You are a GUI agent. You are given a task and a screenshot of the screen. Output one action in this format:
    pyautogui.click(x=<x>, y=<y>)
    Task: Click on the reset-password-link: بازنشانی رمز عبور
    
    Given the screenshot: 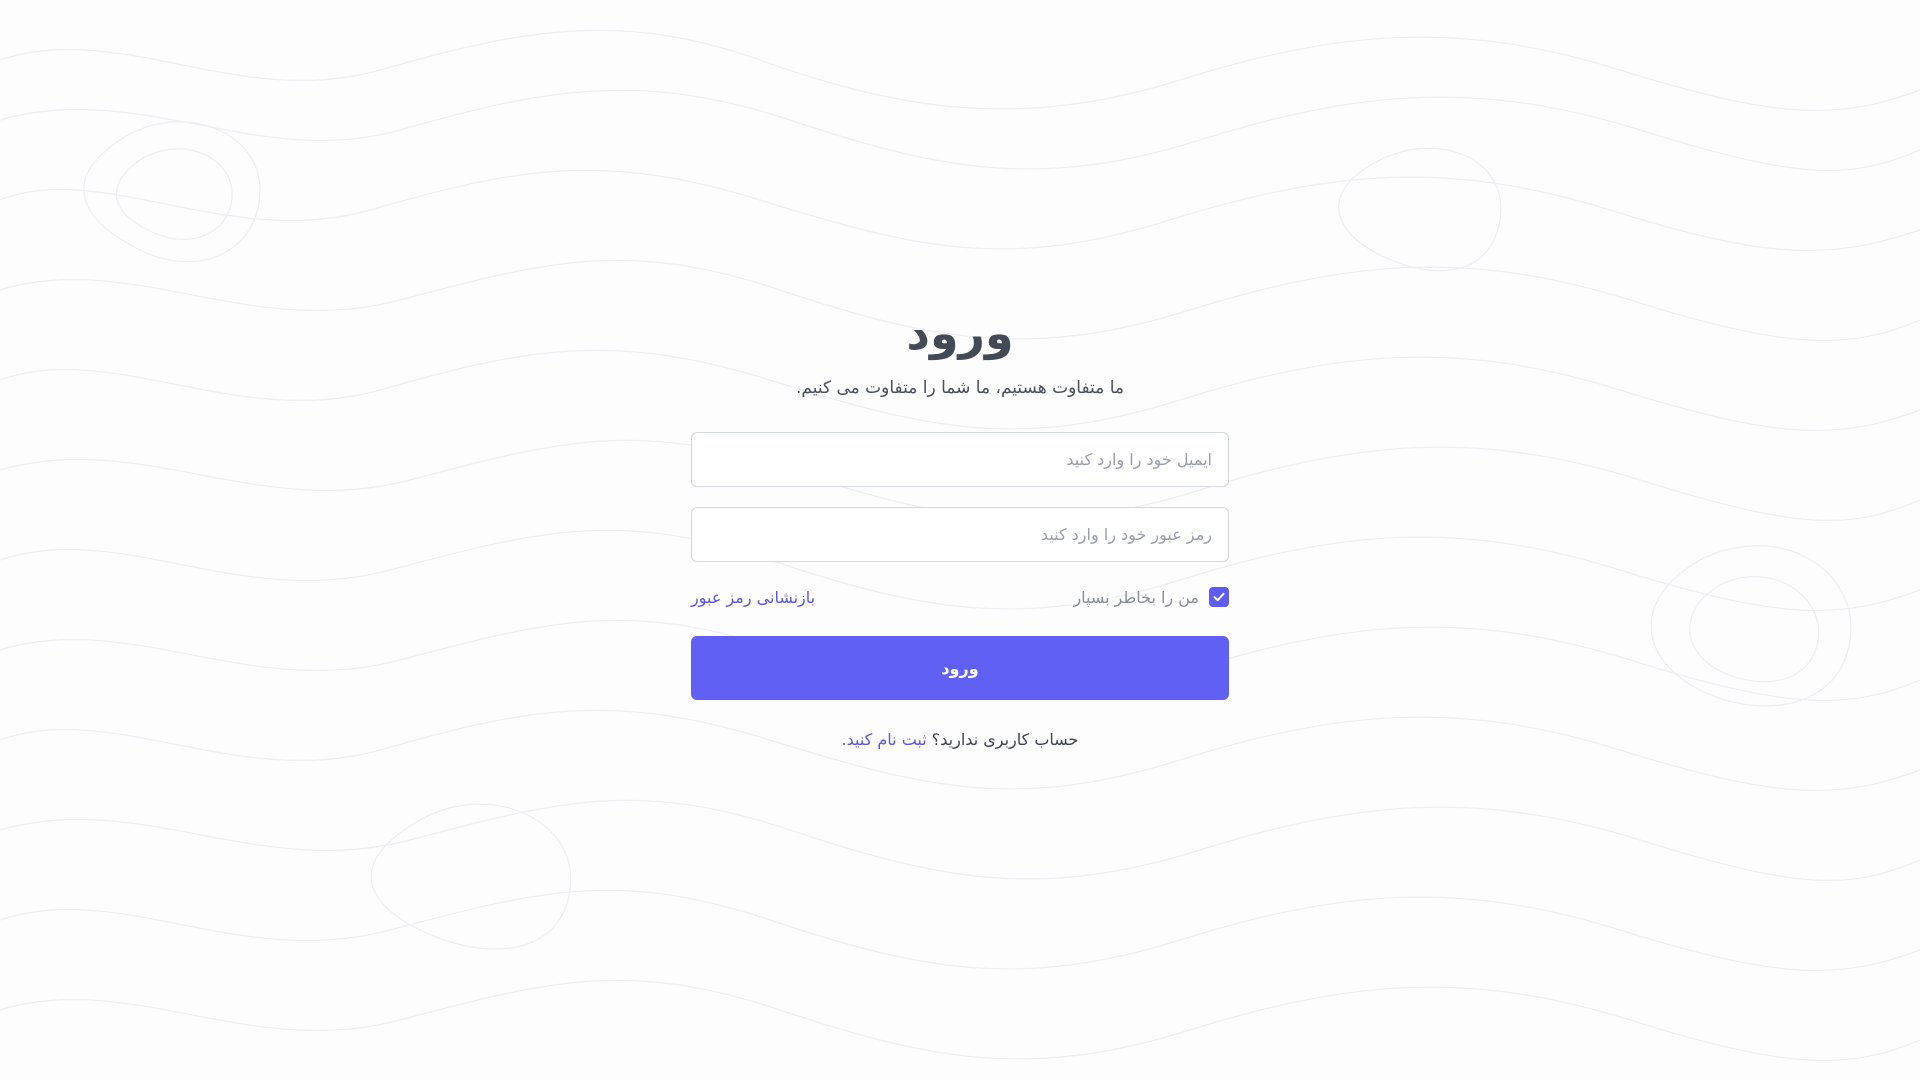 What is the action you would take?
    pyautogui.click(x=753, y=597)
    